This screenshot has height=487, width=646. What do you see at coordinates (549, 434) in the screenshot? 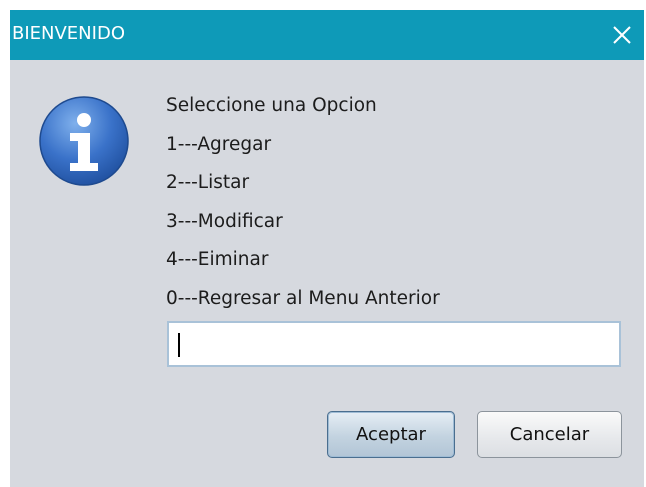
I see `cancel-button: Cancelar` at bounding box center [549, 434].